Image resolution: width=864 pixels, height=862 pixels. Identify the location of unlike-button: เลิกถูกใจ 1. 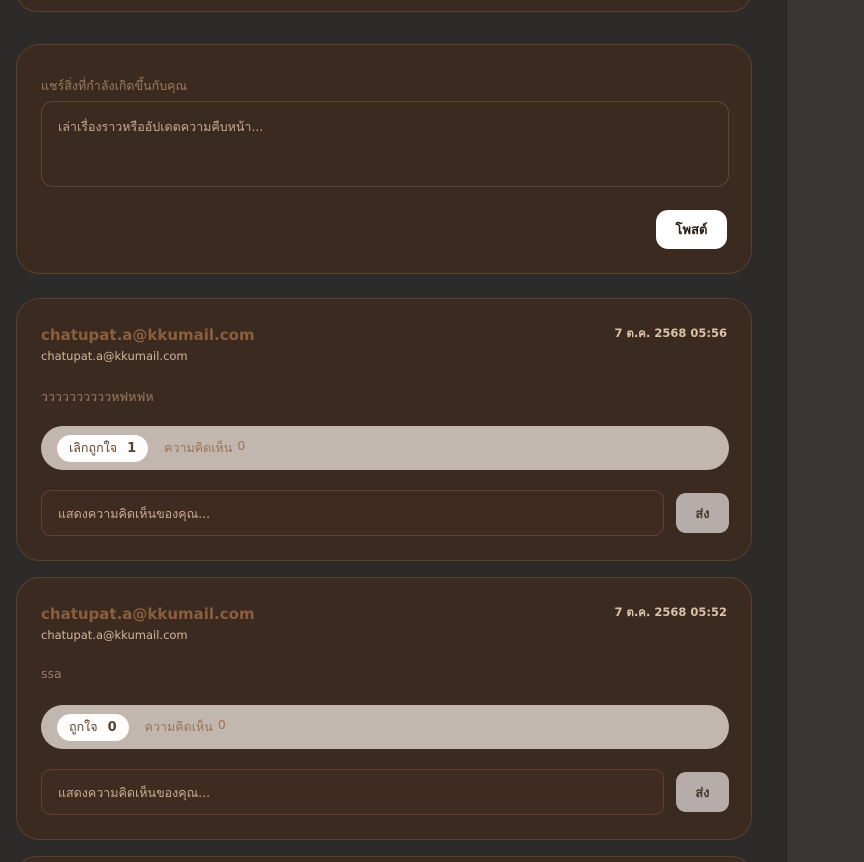
(103, 448).